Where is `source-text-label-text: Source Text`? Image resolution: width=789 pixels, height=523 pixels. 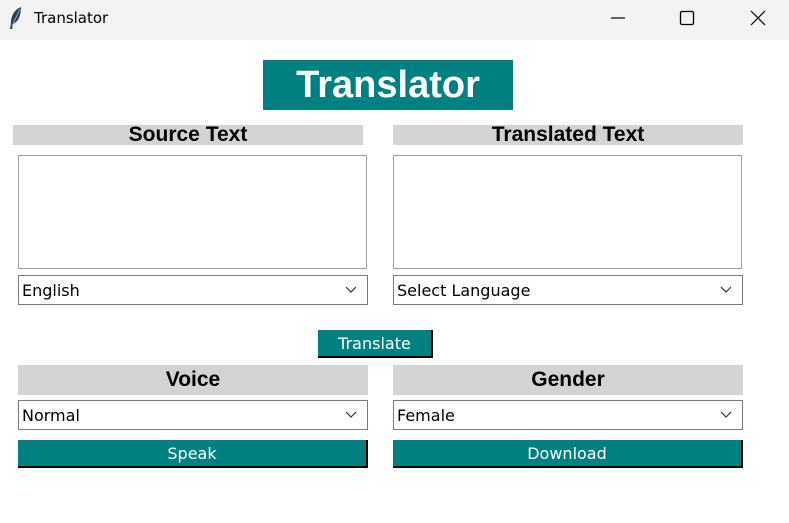
source-text-label-text: Source Text is located at coordinates (188, 134).